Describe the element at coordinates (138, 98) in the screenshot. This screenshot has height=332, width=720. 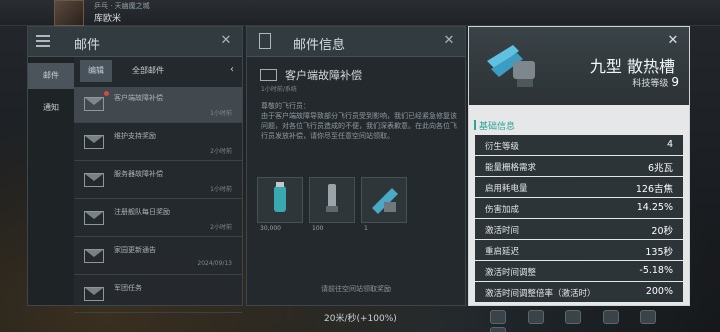
I see `mail-item-title: 客户端故障补偿` at that location.